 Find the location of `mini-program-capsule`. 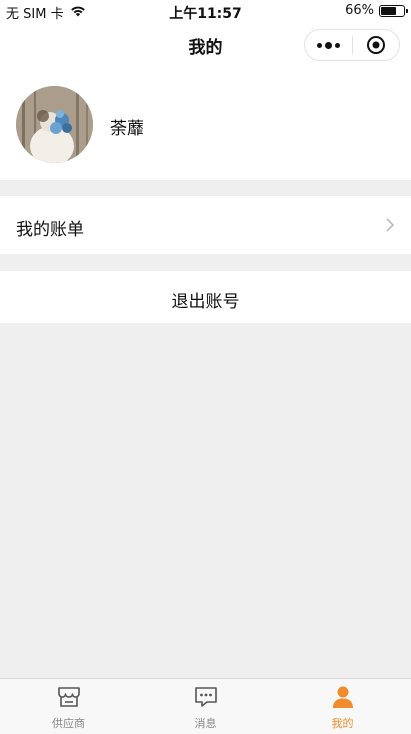

mini-program-capsule is located at coordinates (352, 45).